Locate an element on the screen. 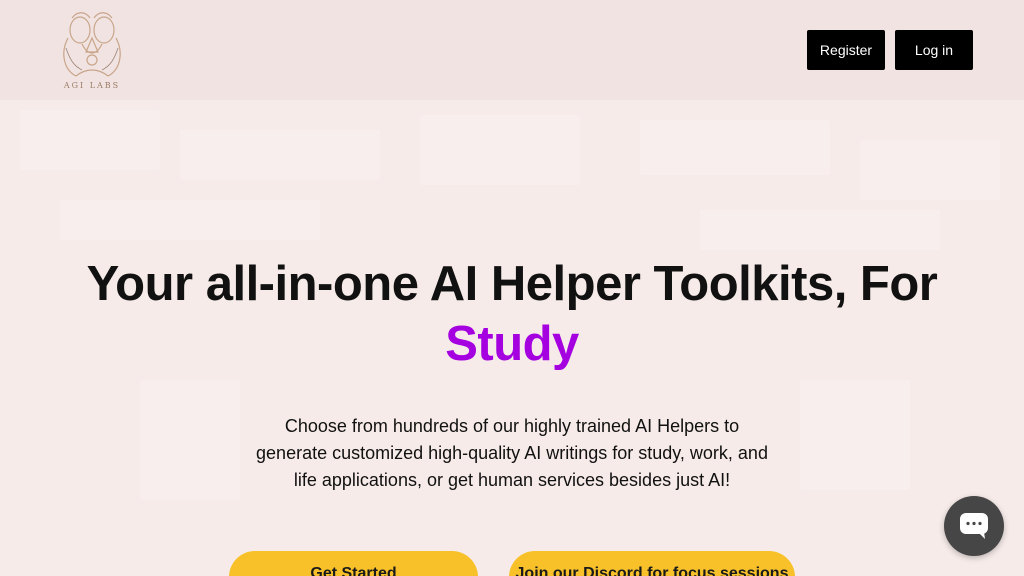 This screenshot has width=1024, height=576. chat-launcher-button is located at coordinates (974, 526).